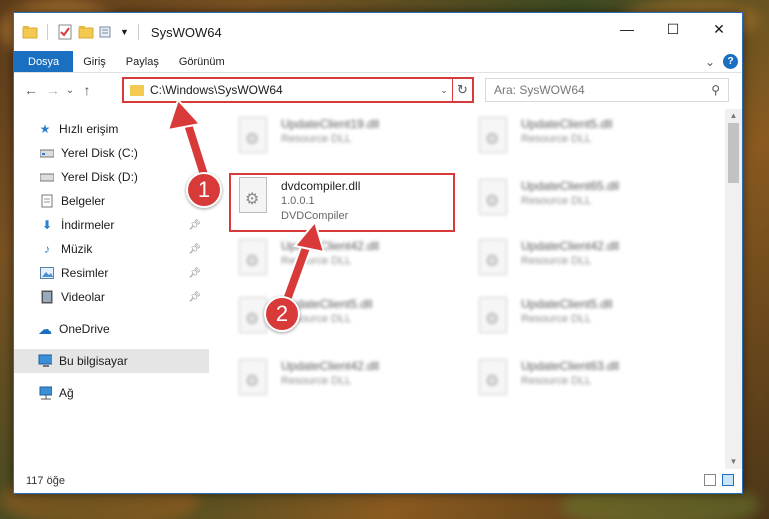 The image size is (769, 519). Describe the element at coordinates (710, 480) in the screenshot. I see `details-view-icon` at that location.